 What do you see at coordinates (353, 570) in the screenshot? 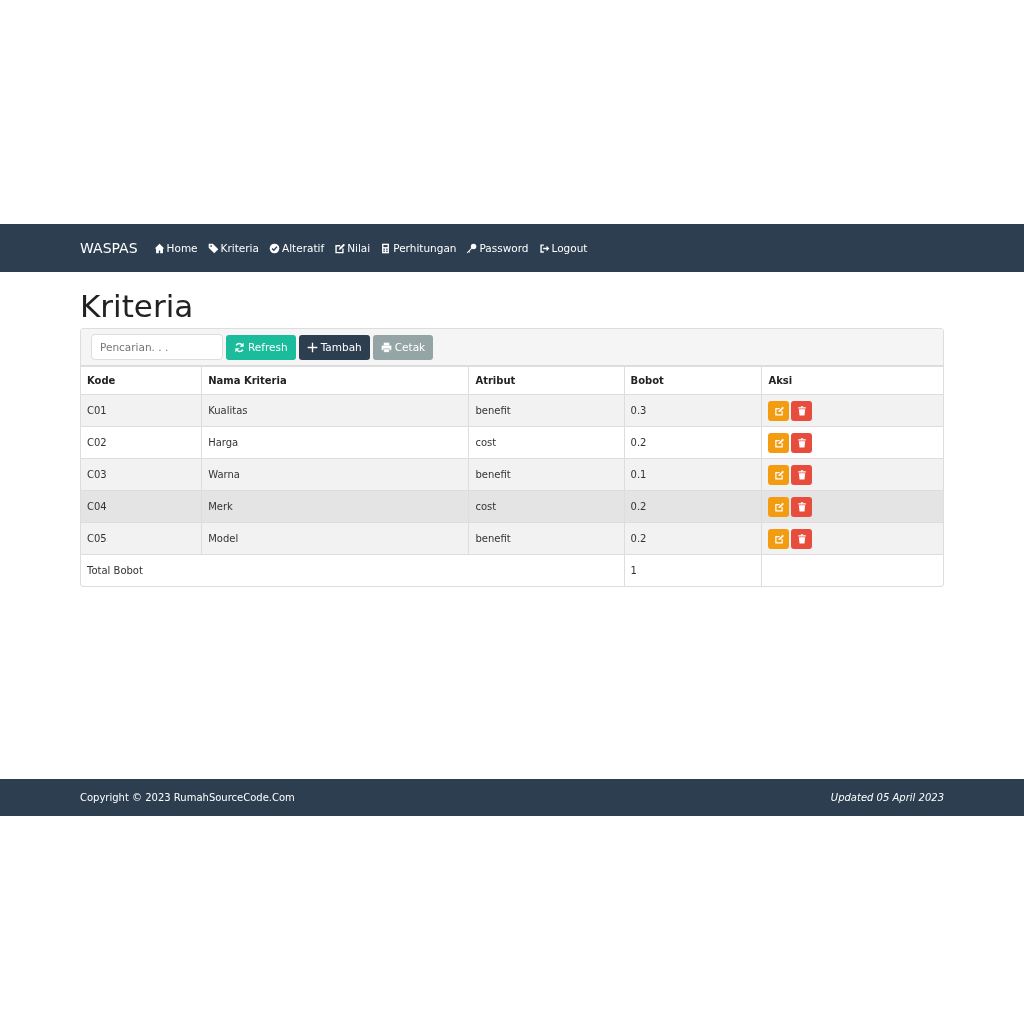
I see `total-label: Total Bobot` at bounding box center [353, 570].